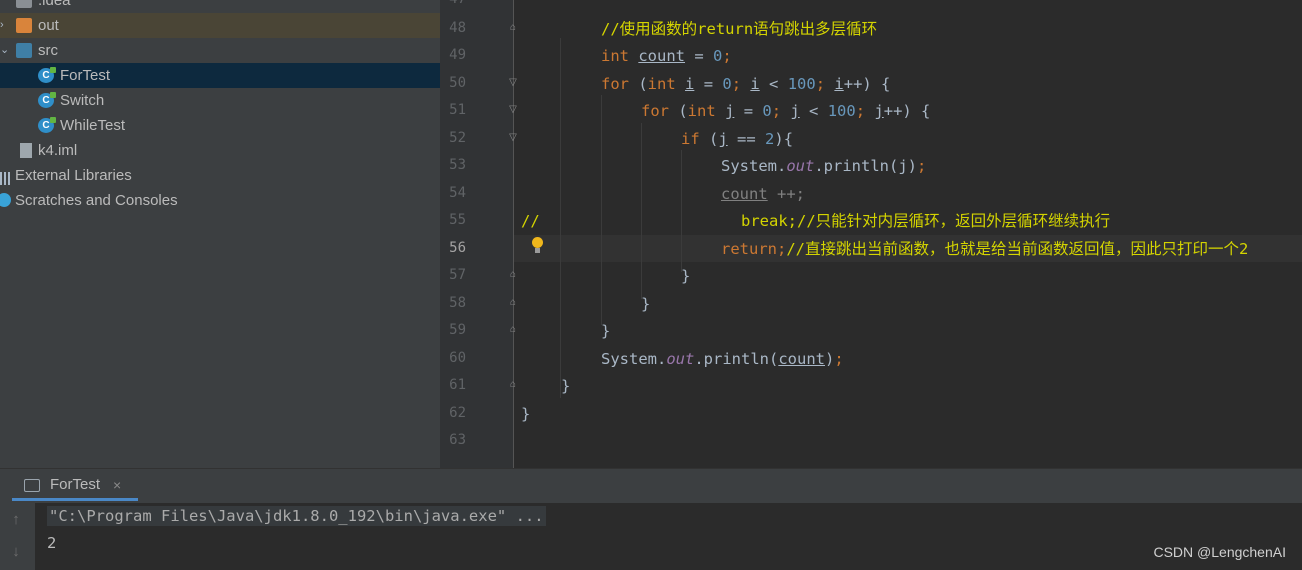  Describe the element at coordinates (220, 50) in the screenshot. I see `tree-item-src: ⌄ src` at that location.